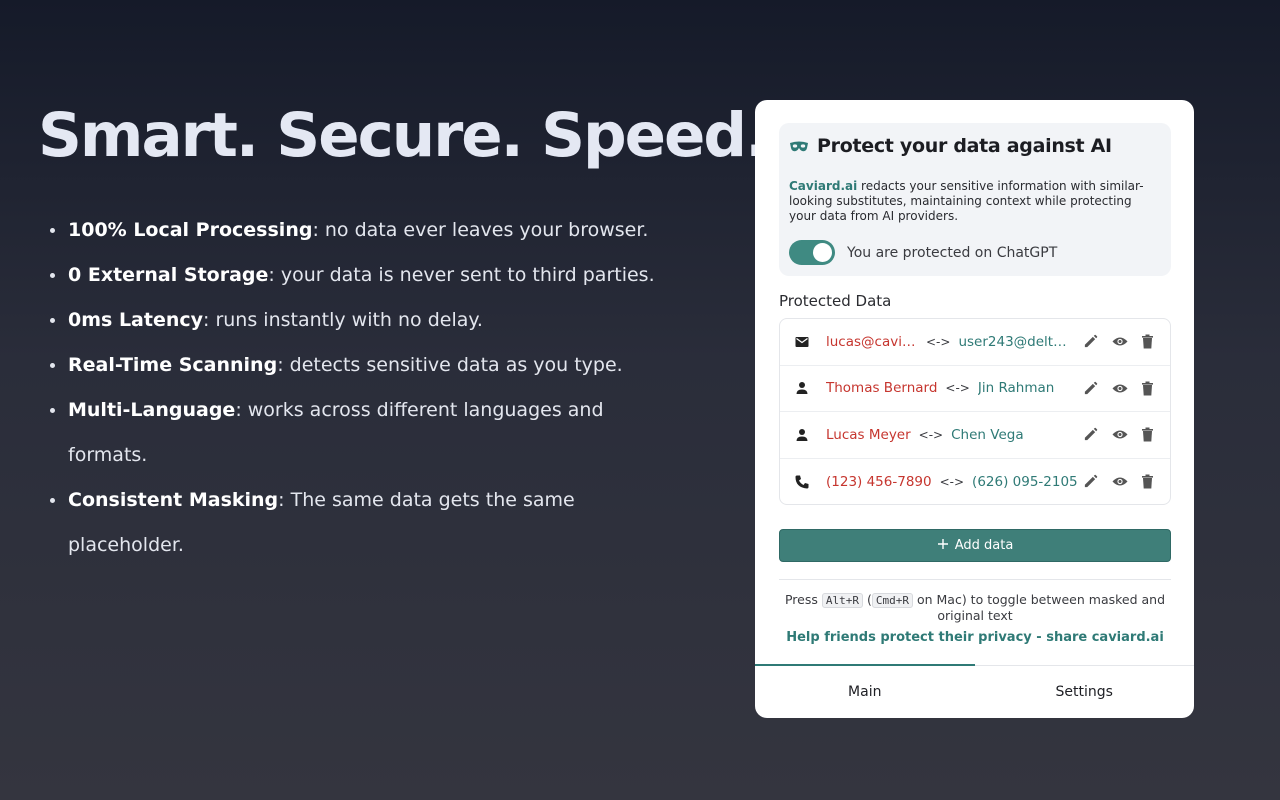  Describe the element at coordinates (136, 320) in the screenshot. I see `feature-name: 0ms Latency` at that location.